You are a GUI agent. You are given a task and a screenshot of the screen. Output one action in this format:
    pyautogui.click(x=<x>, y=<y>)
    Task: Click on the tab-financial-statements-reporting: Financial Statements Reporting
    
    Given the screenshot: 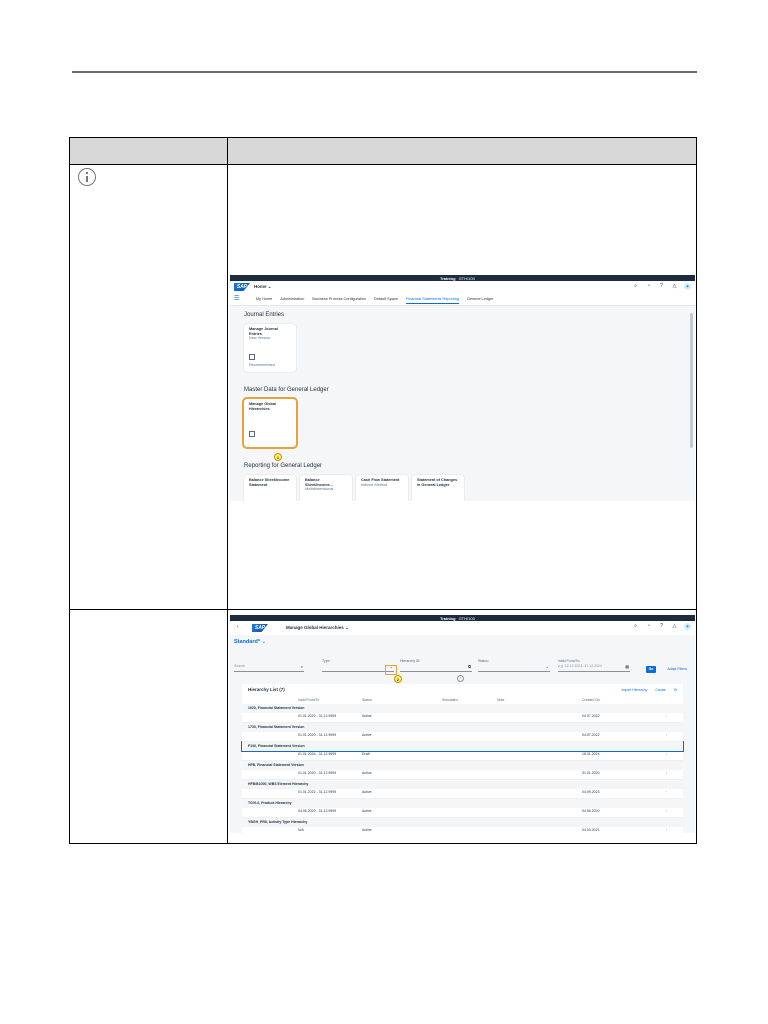 What is the action you would take?
    pyautogui.click(x=432, y=300)
    